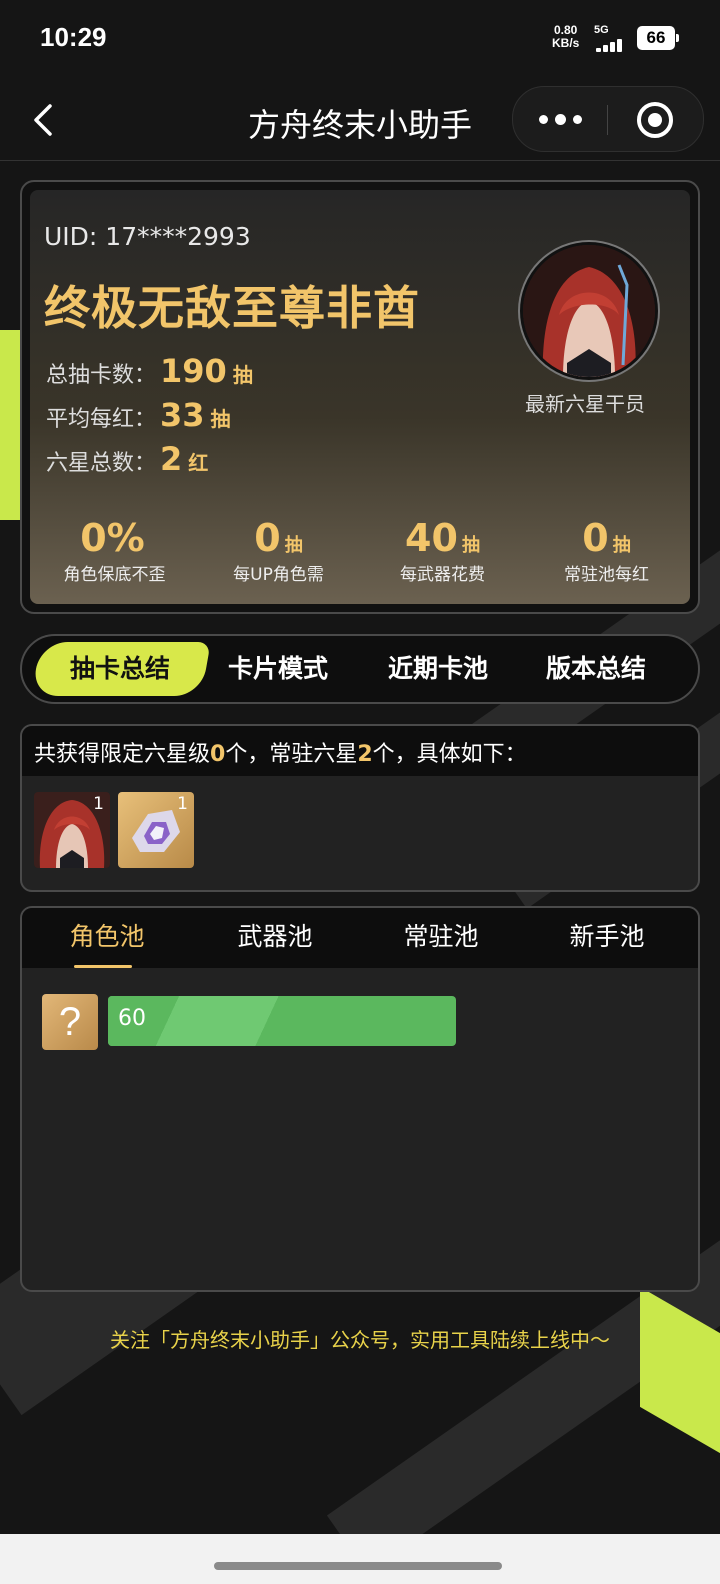  What do you see at coordinates (101, 463) in the screenshot?
I see `stat-label: 六星总数：` at bounding box center [101, 463].